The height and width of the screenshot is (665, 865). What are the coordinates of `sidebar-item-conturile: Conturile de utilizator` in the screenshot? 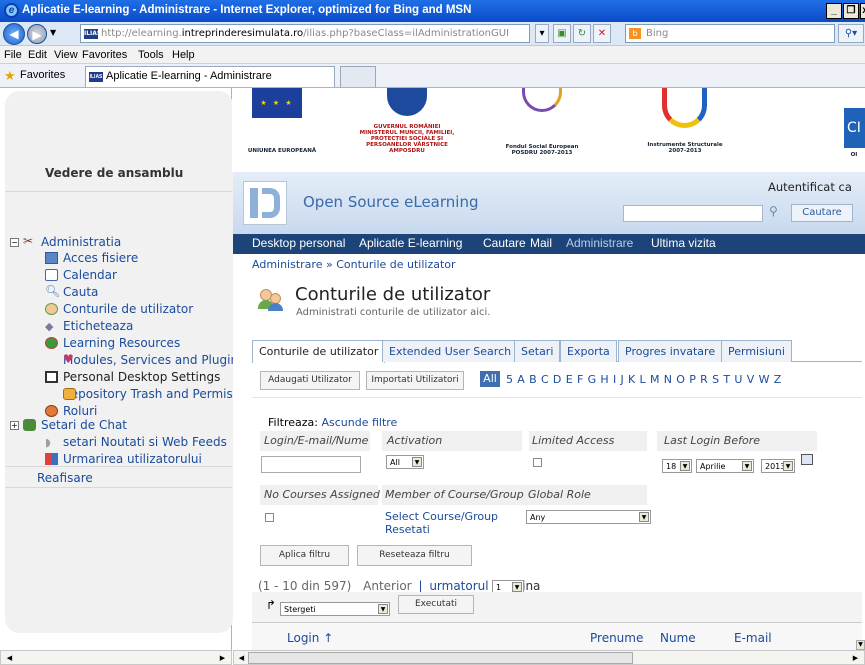 It's located at (119, 309).